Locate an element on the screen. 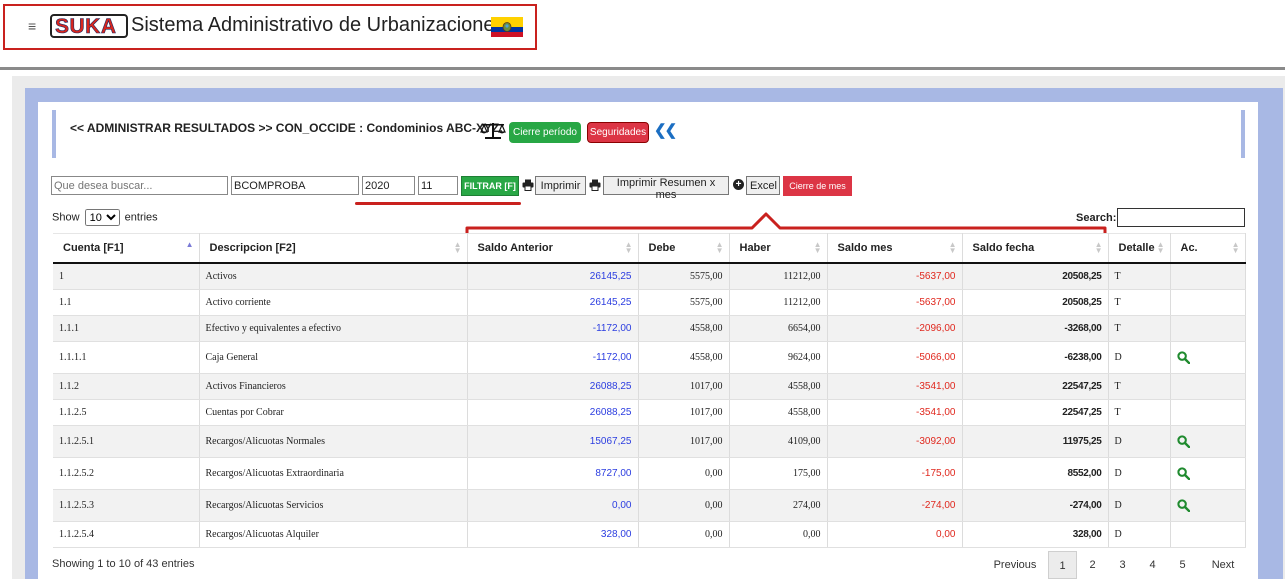  cell-cuenta: 1.1.1.1 is located at coordinates (126, 357).